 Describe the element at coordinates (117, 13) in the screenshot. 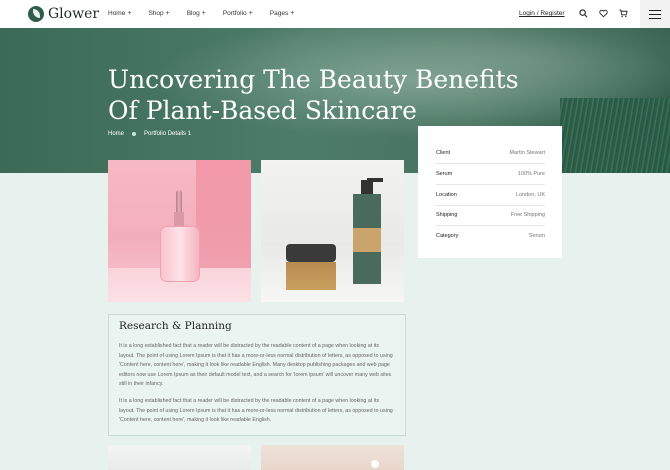

I see `nav-label: Home` at that location.